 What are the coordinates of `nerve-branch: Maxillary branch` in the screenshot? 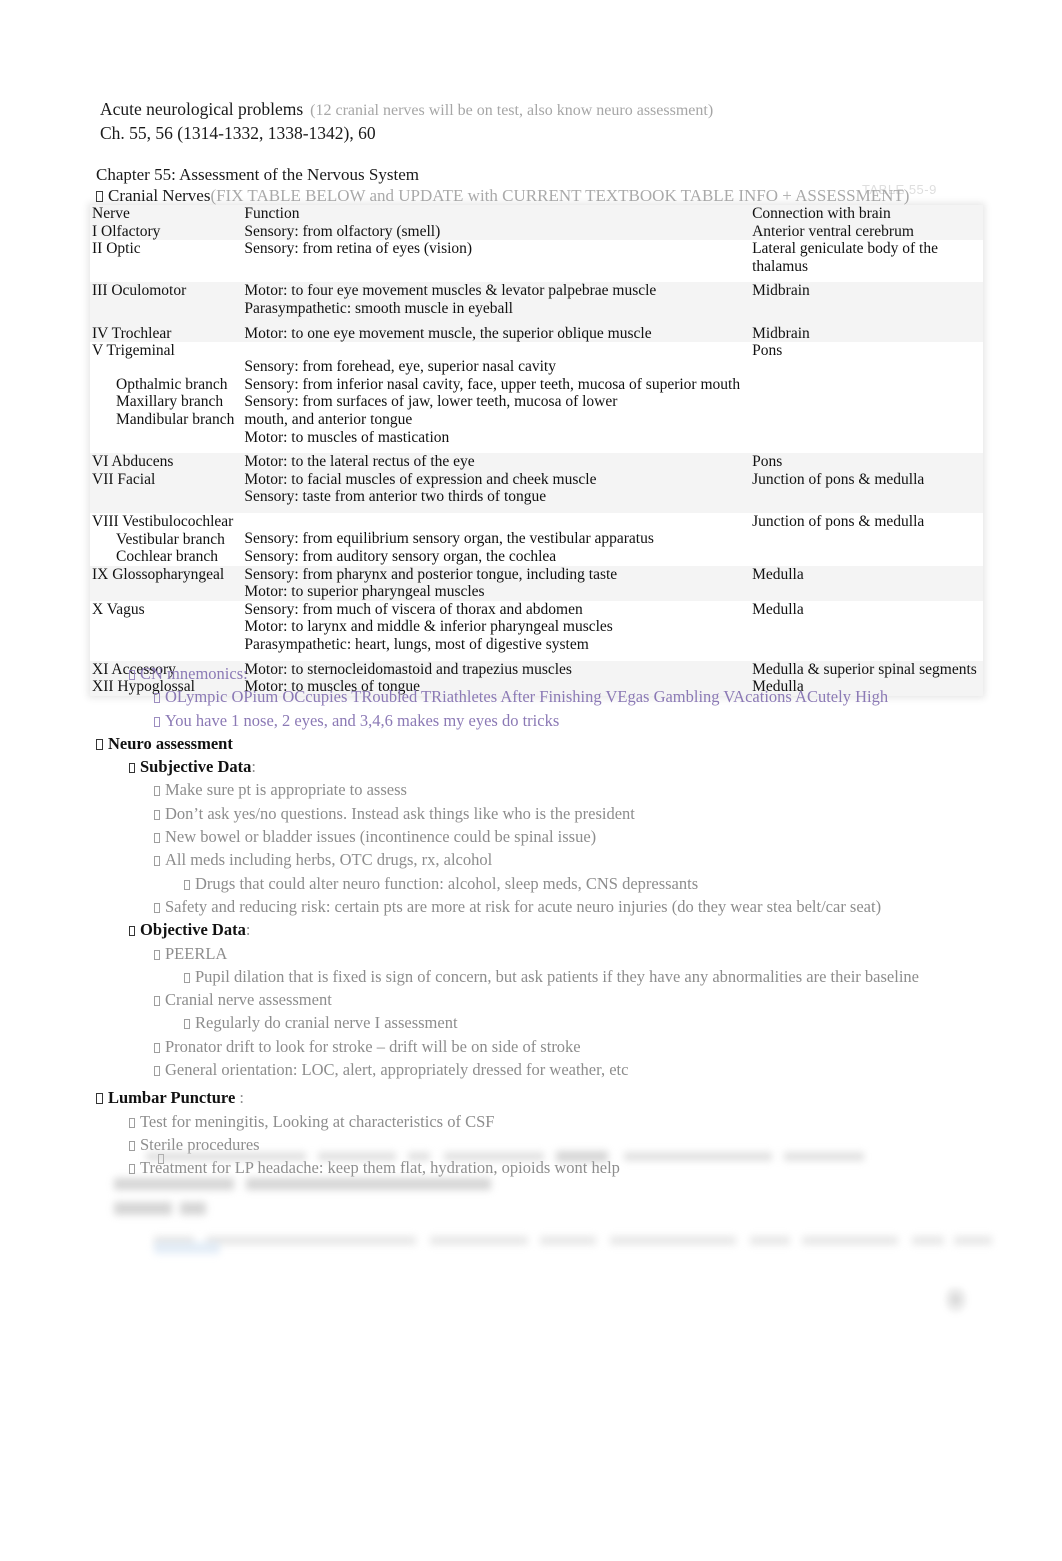 It's located at (170, 402).